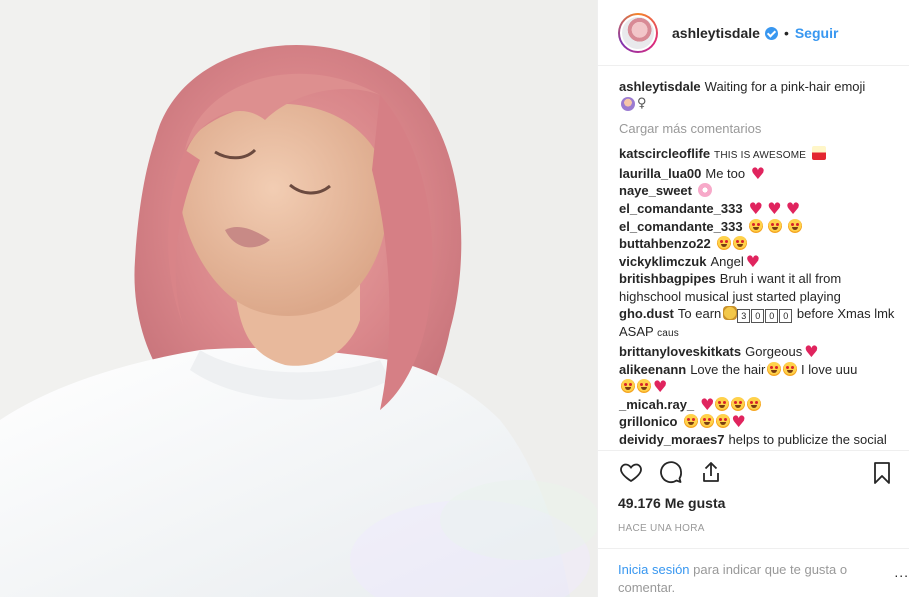 The height and width of the screenshot is (597, 909). I want to click on digit-box: 3, so click(744, 316).